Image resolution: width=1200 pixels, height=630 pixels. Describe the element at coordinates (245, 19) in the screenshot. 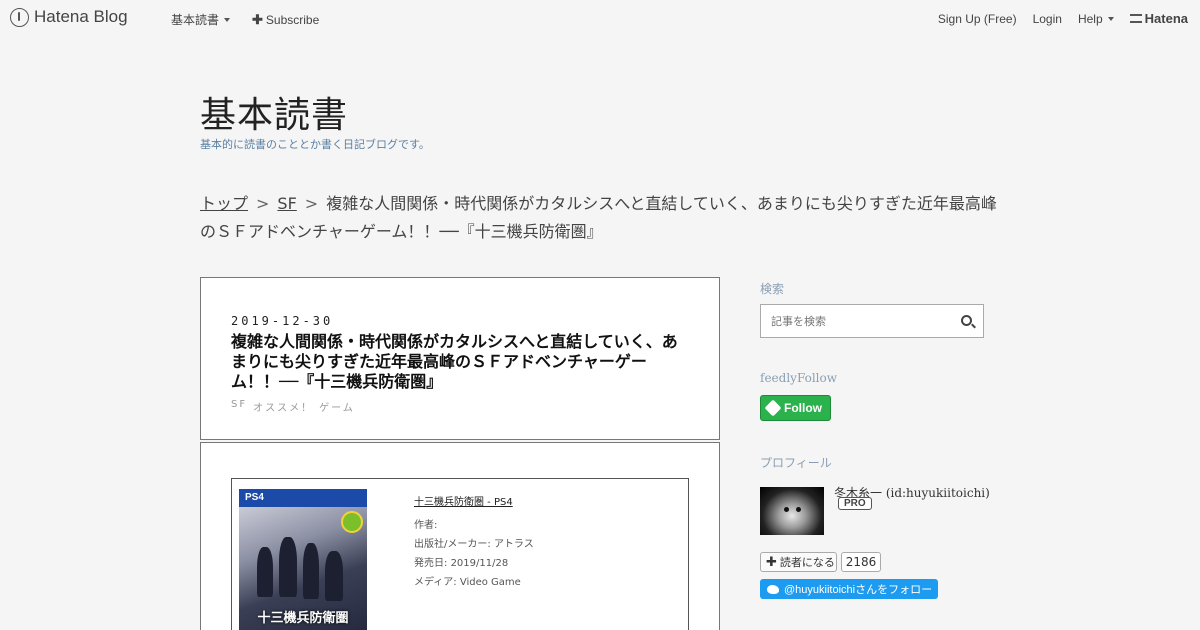

I see `nav-left: 基本読書 ✚ Subscribe` at that location.